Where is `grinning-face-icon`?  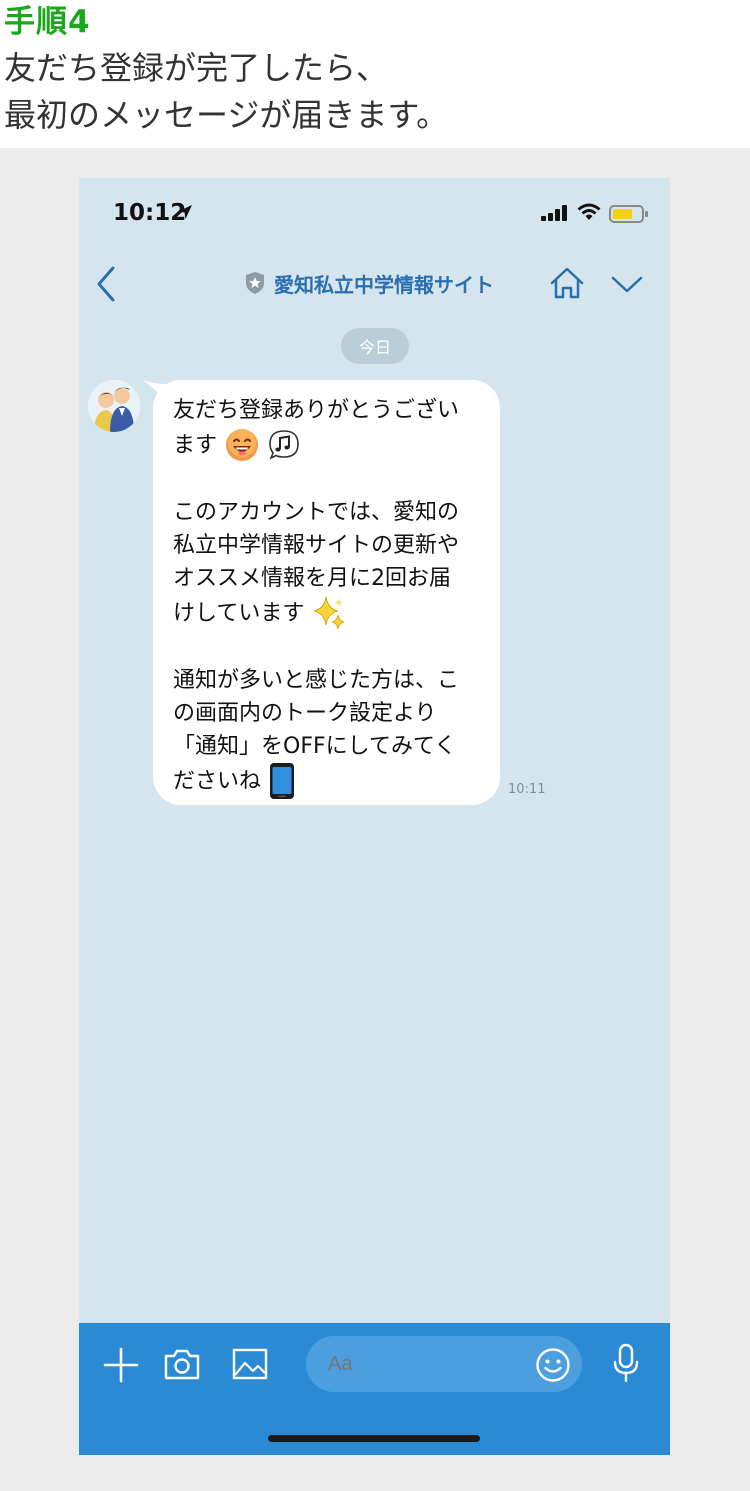 grinning-face-icon is located at coordinates (242, 445).